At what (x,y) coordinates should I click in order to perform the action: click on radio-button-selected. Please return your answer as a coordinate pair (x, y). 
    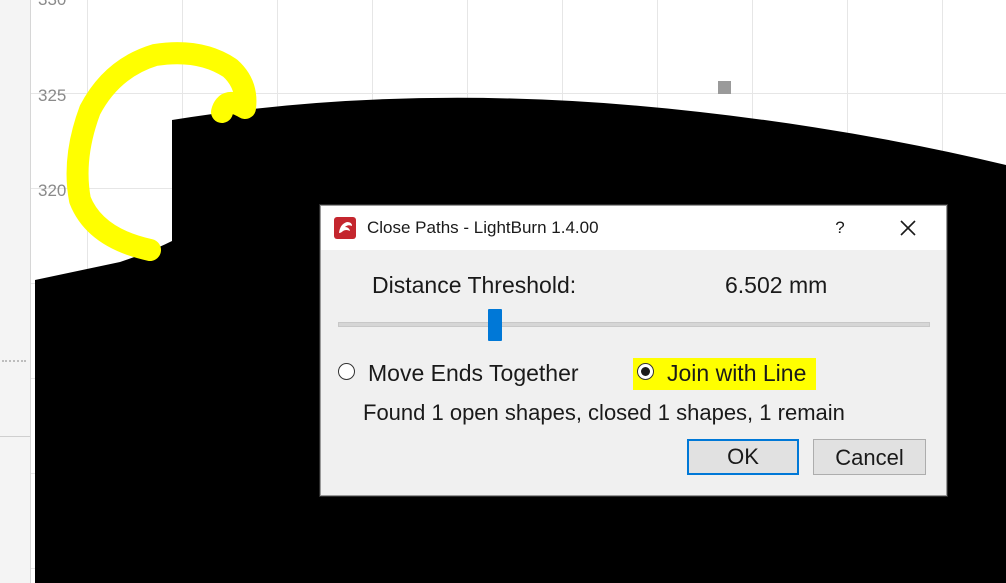
    Looking at the image, I should click on (645, 371).